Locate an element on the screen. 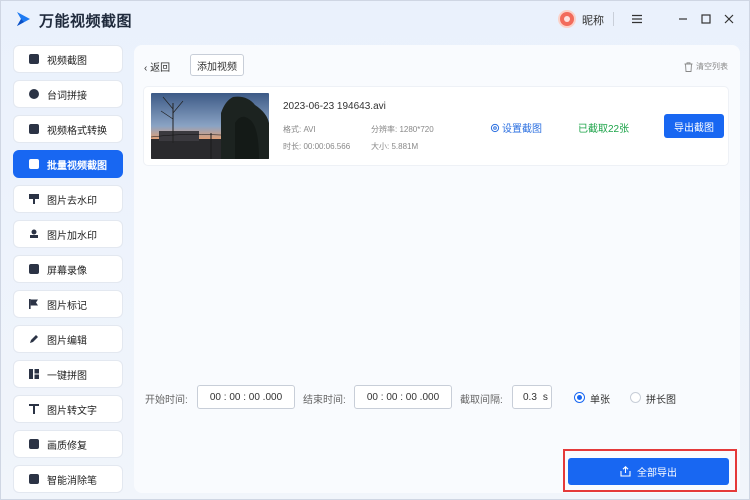 This screenshot has width=750, height=500. eraser-icon is located at coordinates (34, 479).